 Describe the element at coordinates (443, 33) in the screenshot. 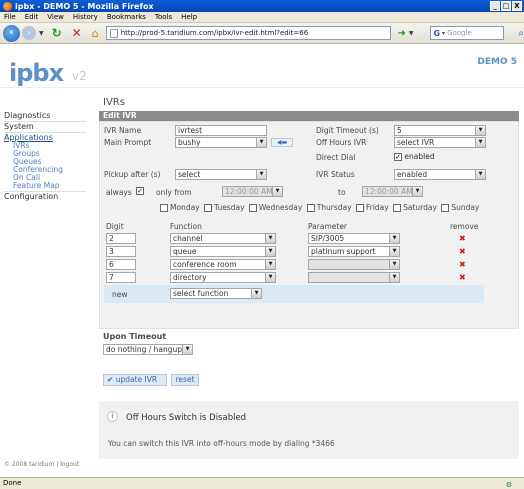

I see `search-engine-dropdown-icon: ▾` at that location.